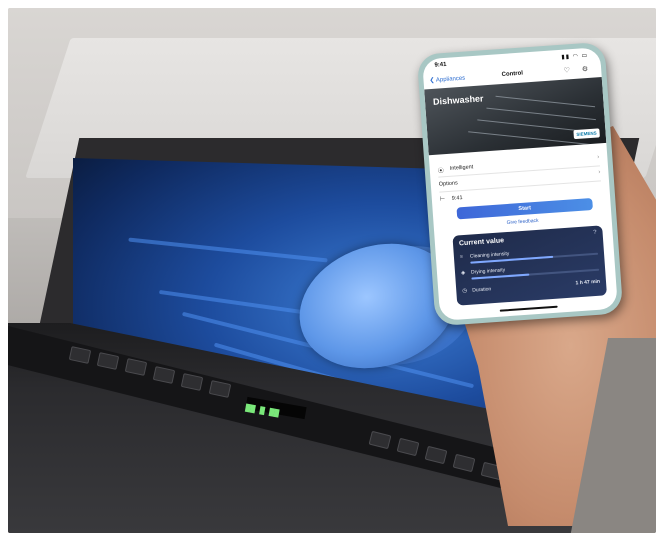  What do you see at coordinates (448, 184) in the screenshot?
I see `options-label: Options` at bounding box center [448, 184].